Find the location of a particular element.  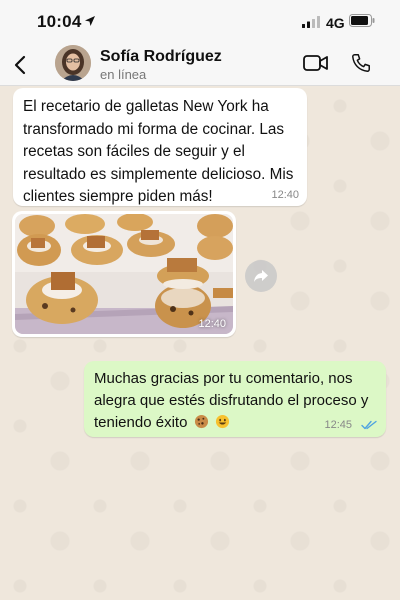

battery-icon is located at coordinates (362, 20).